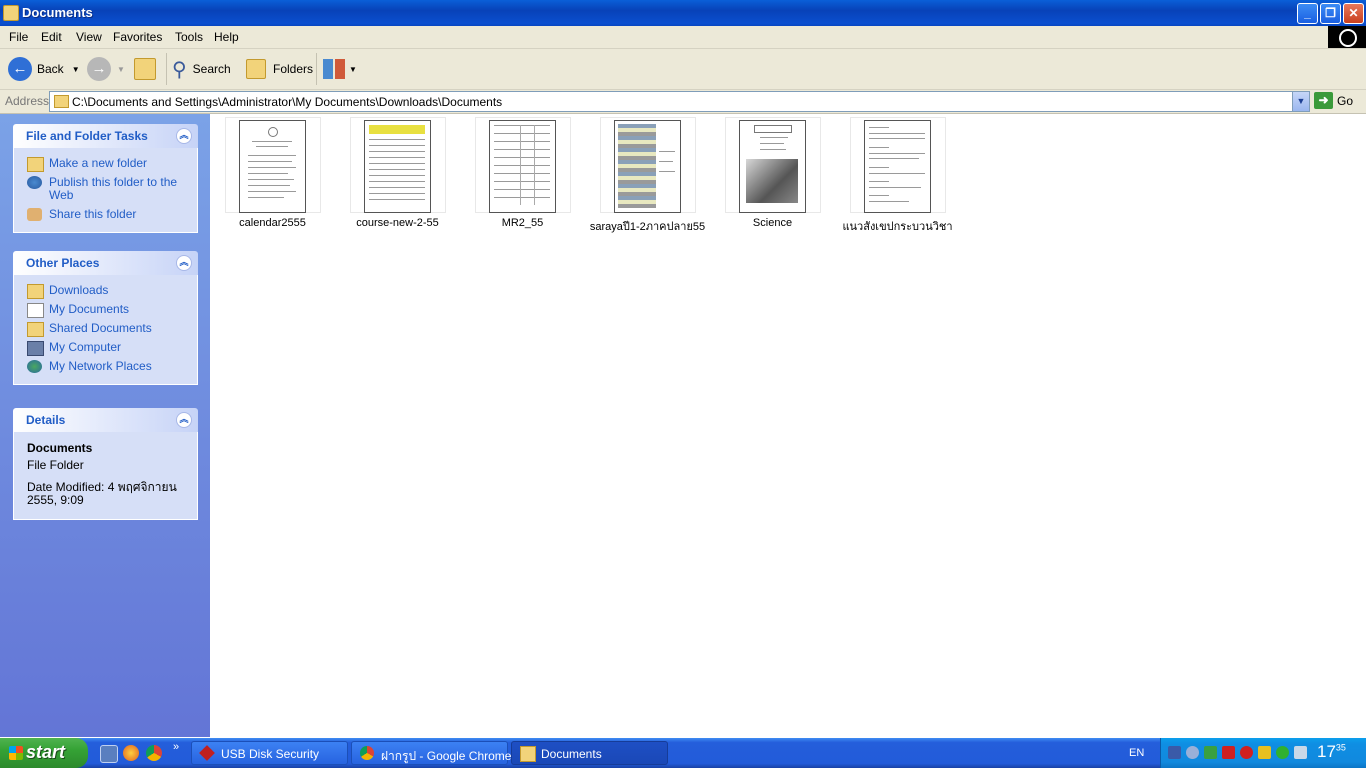  Describe the element at coordinates (98, 163) in the screenshot. I see `link-label: Make a new folder` at that location.